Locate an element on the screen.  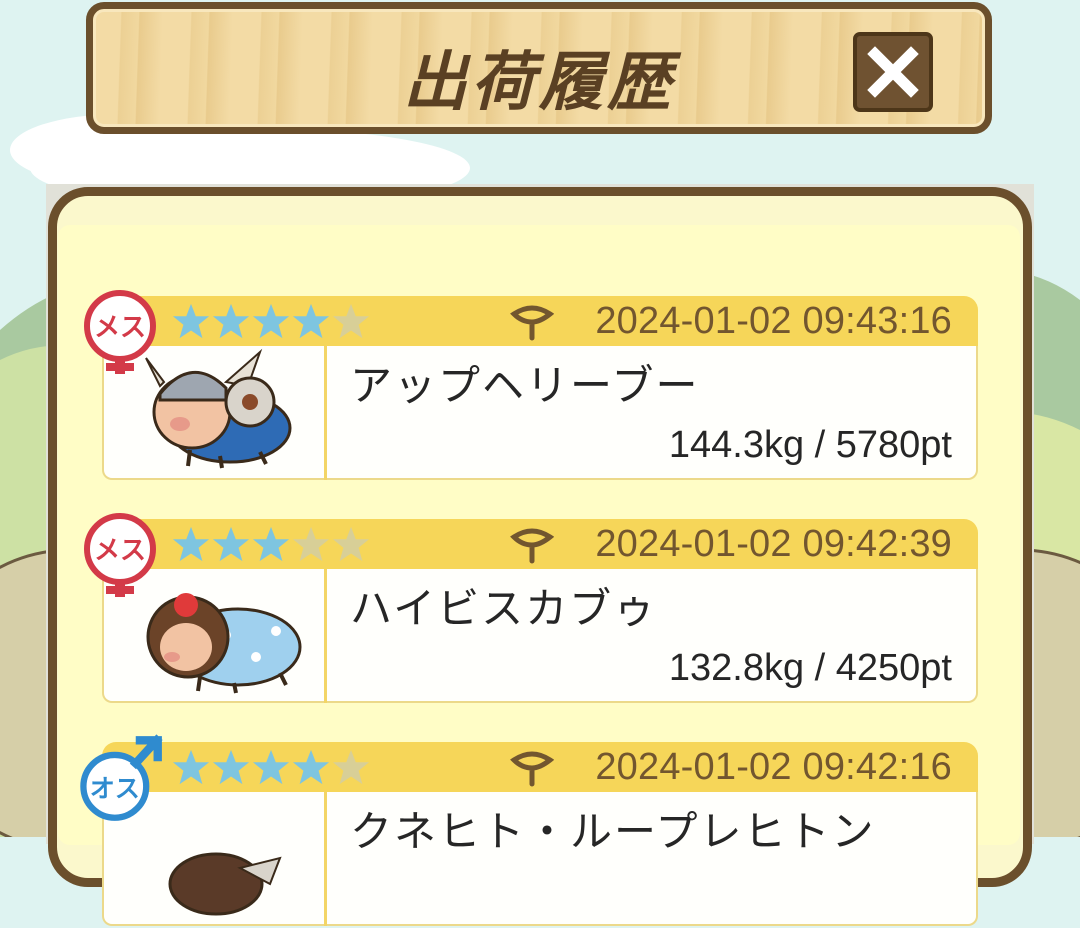
close-icon is located at coordinates (893, 72).